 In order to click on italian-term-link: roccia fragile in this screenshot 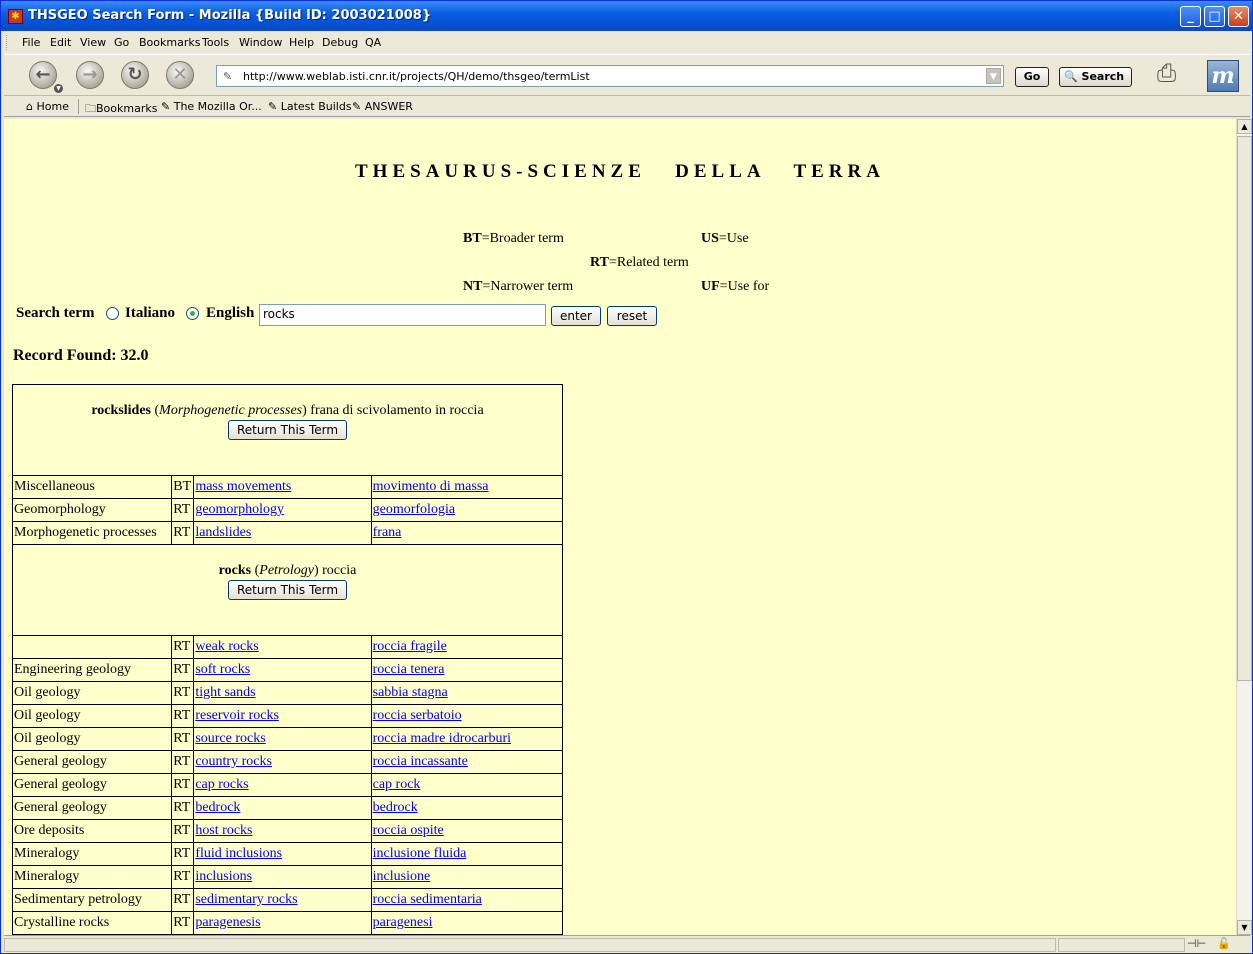, I will do `click(410, 646)`.